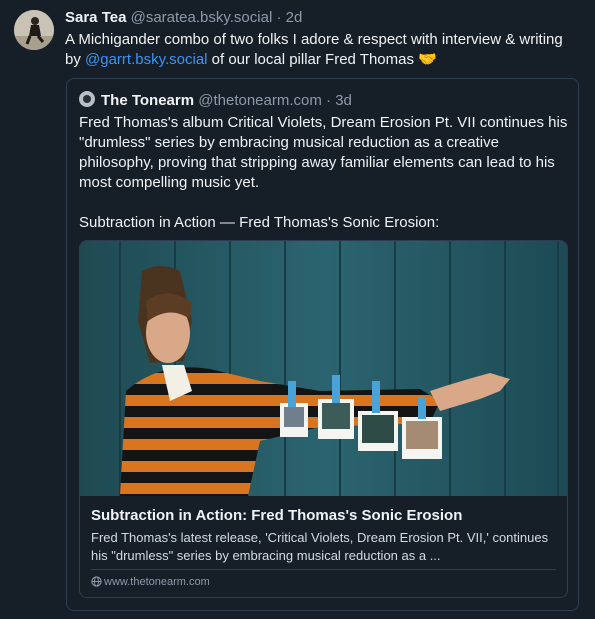 The width and height of the screenshot is (595, 619). I want to click on quote-author-handle: @thetonearm.com, so click(260, 100).